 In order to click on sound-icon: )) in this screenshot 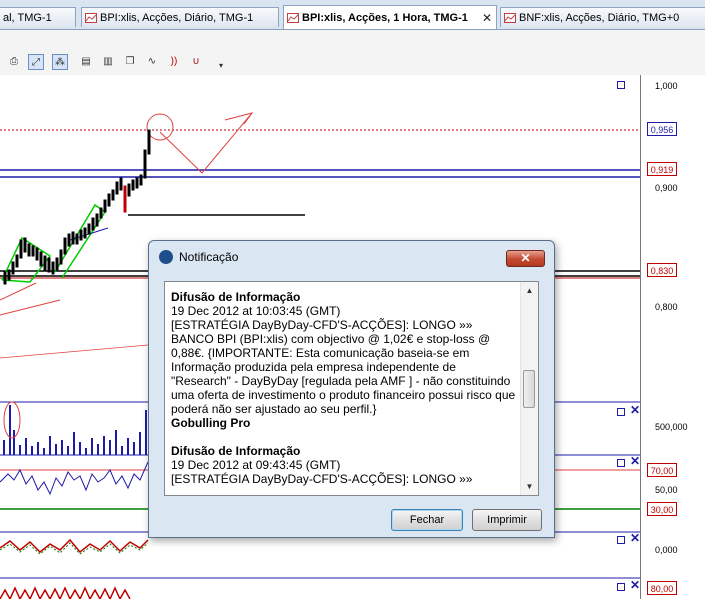, I will do `click(174, 62)`.